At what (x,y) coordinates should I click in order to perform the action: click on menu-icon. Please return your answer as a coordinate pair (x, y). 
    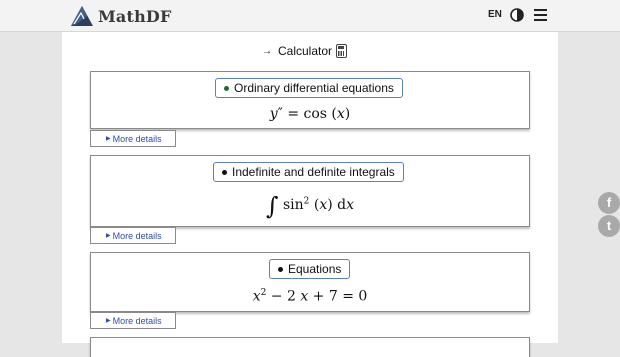
    Looking at the image, I should click on (540, 15).